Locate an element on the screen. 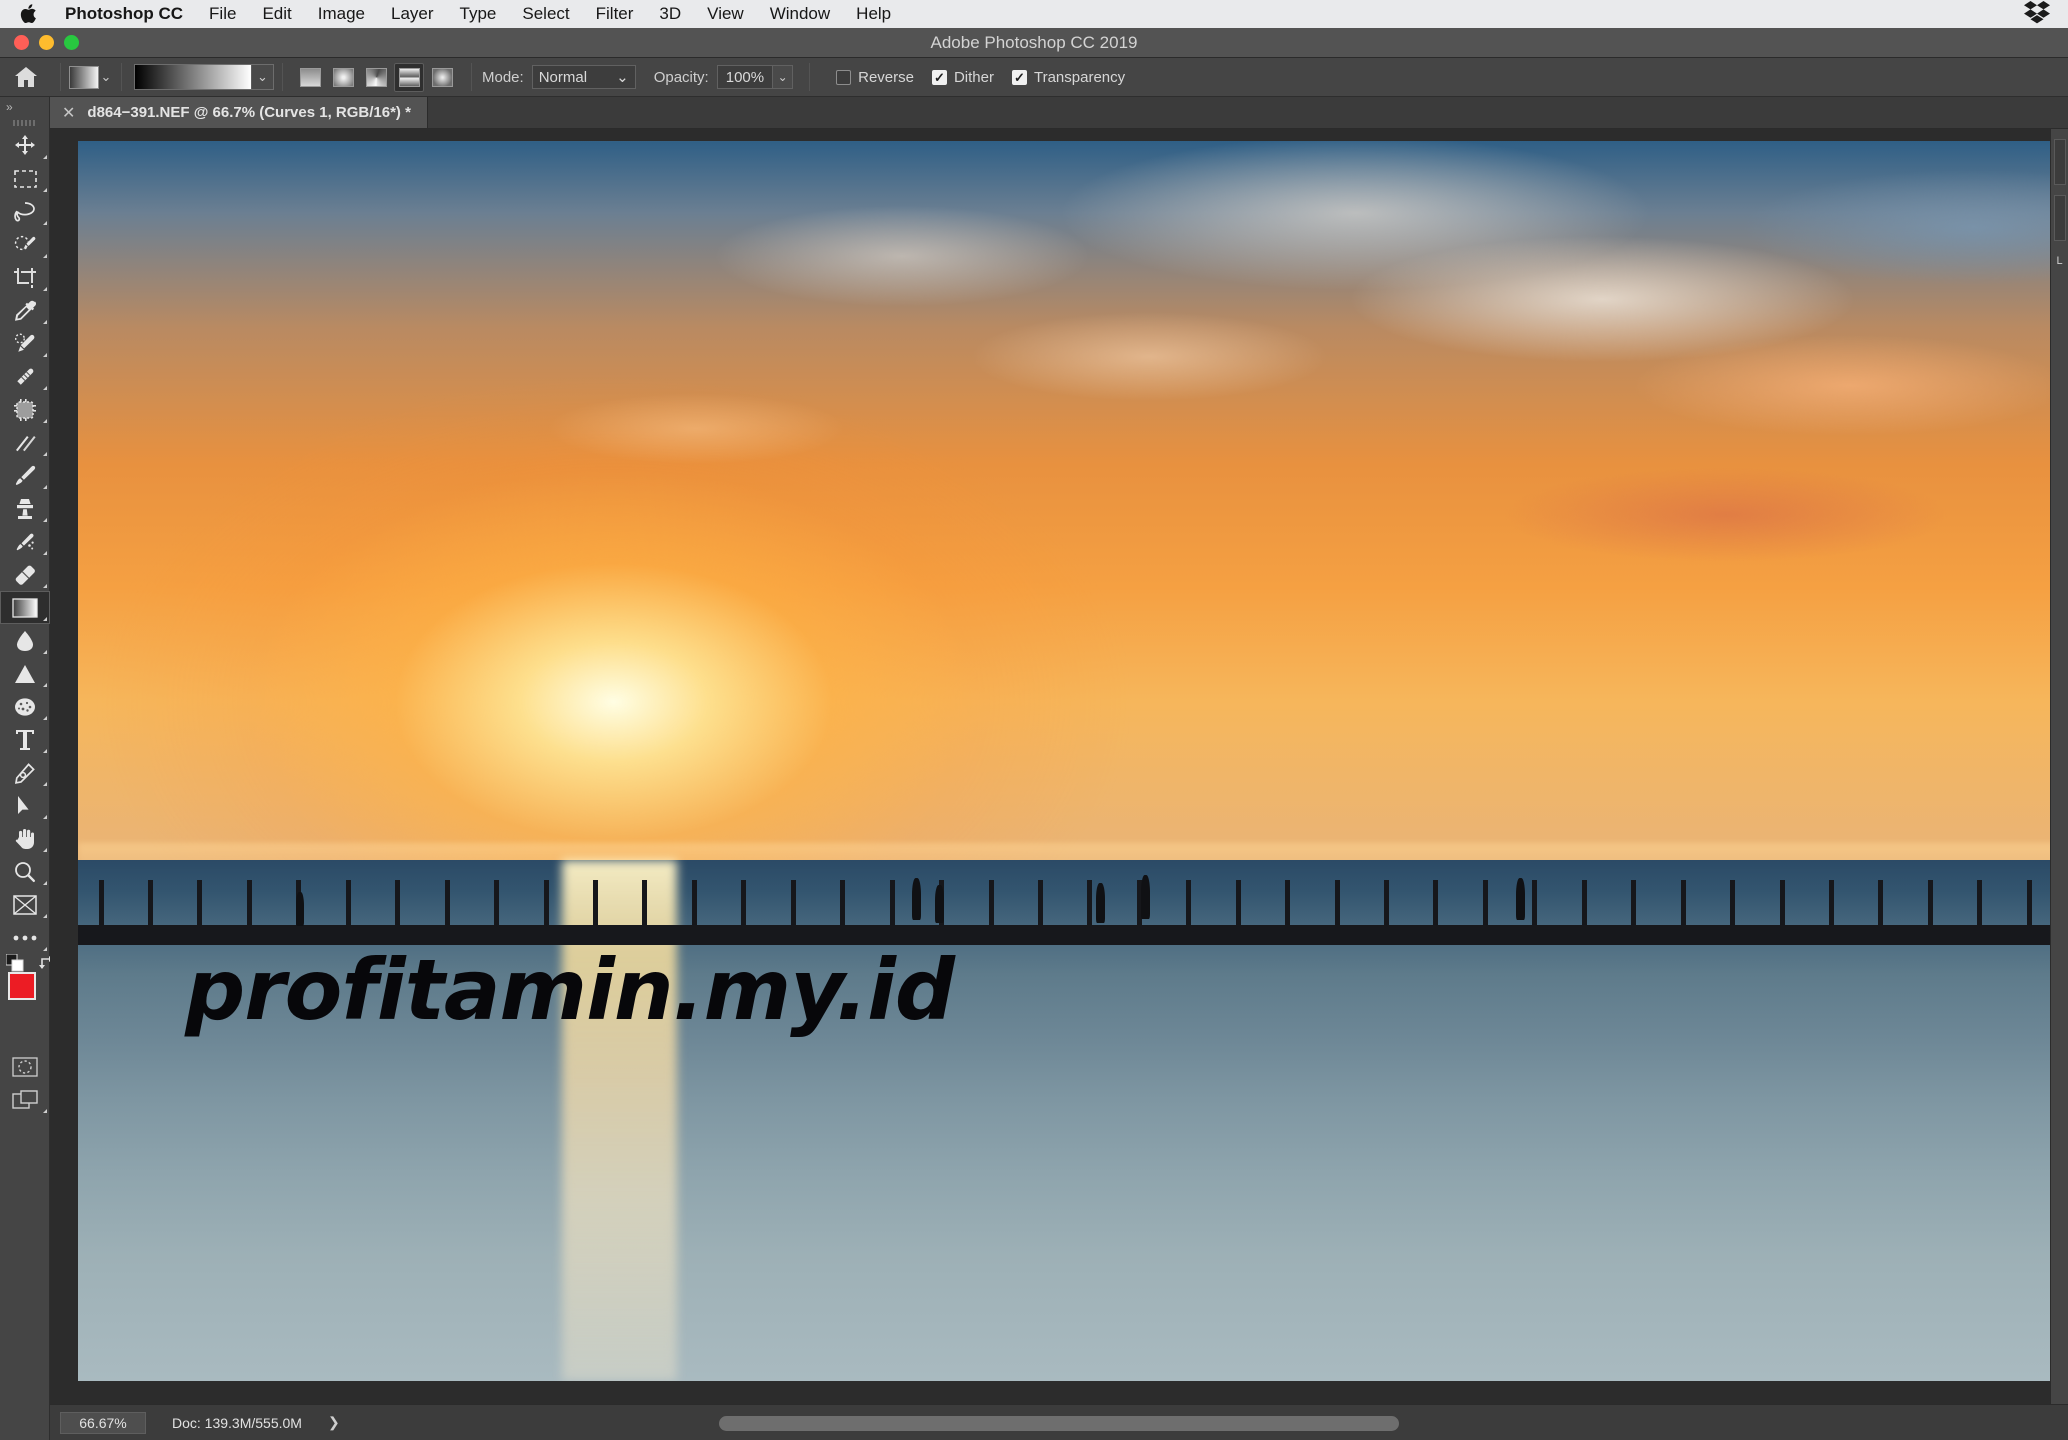 The width and height of the screenshot is (2068, 1440). angle-gradient-button is located at coordinates (376, 77).